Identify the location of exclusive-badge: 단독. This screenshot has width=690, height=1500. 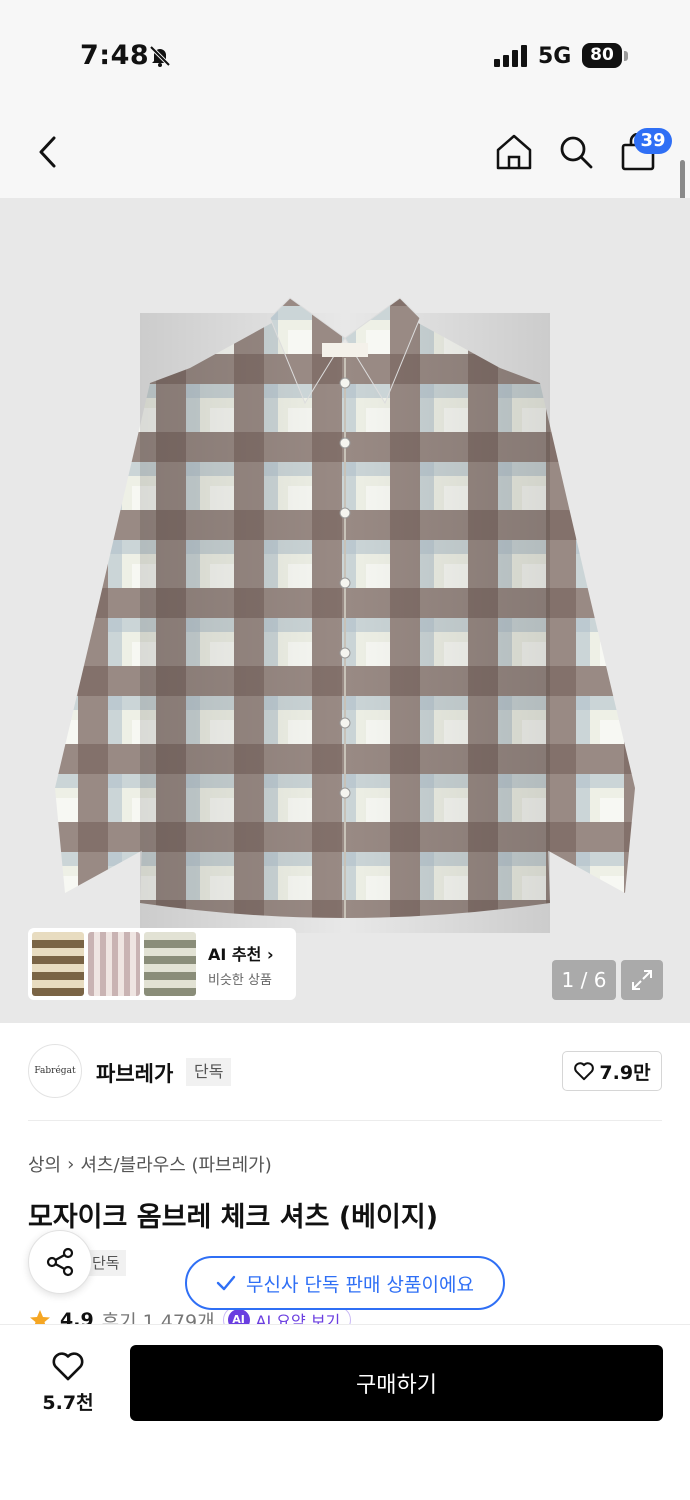
(209, 1072).